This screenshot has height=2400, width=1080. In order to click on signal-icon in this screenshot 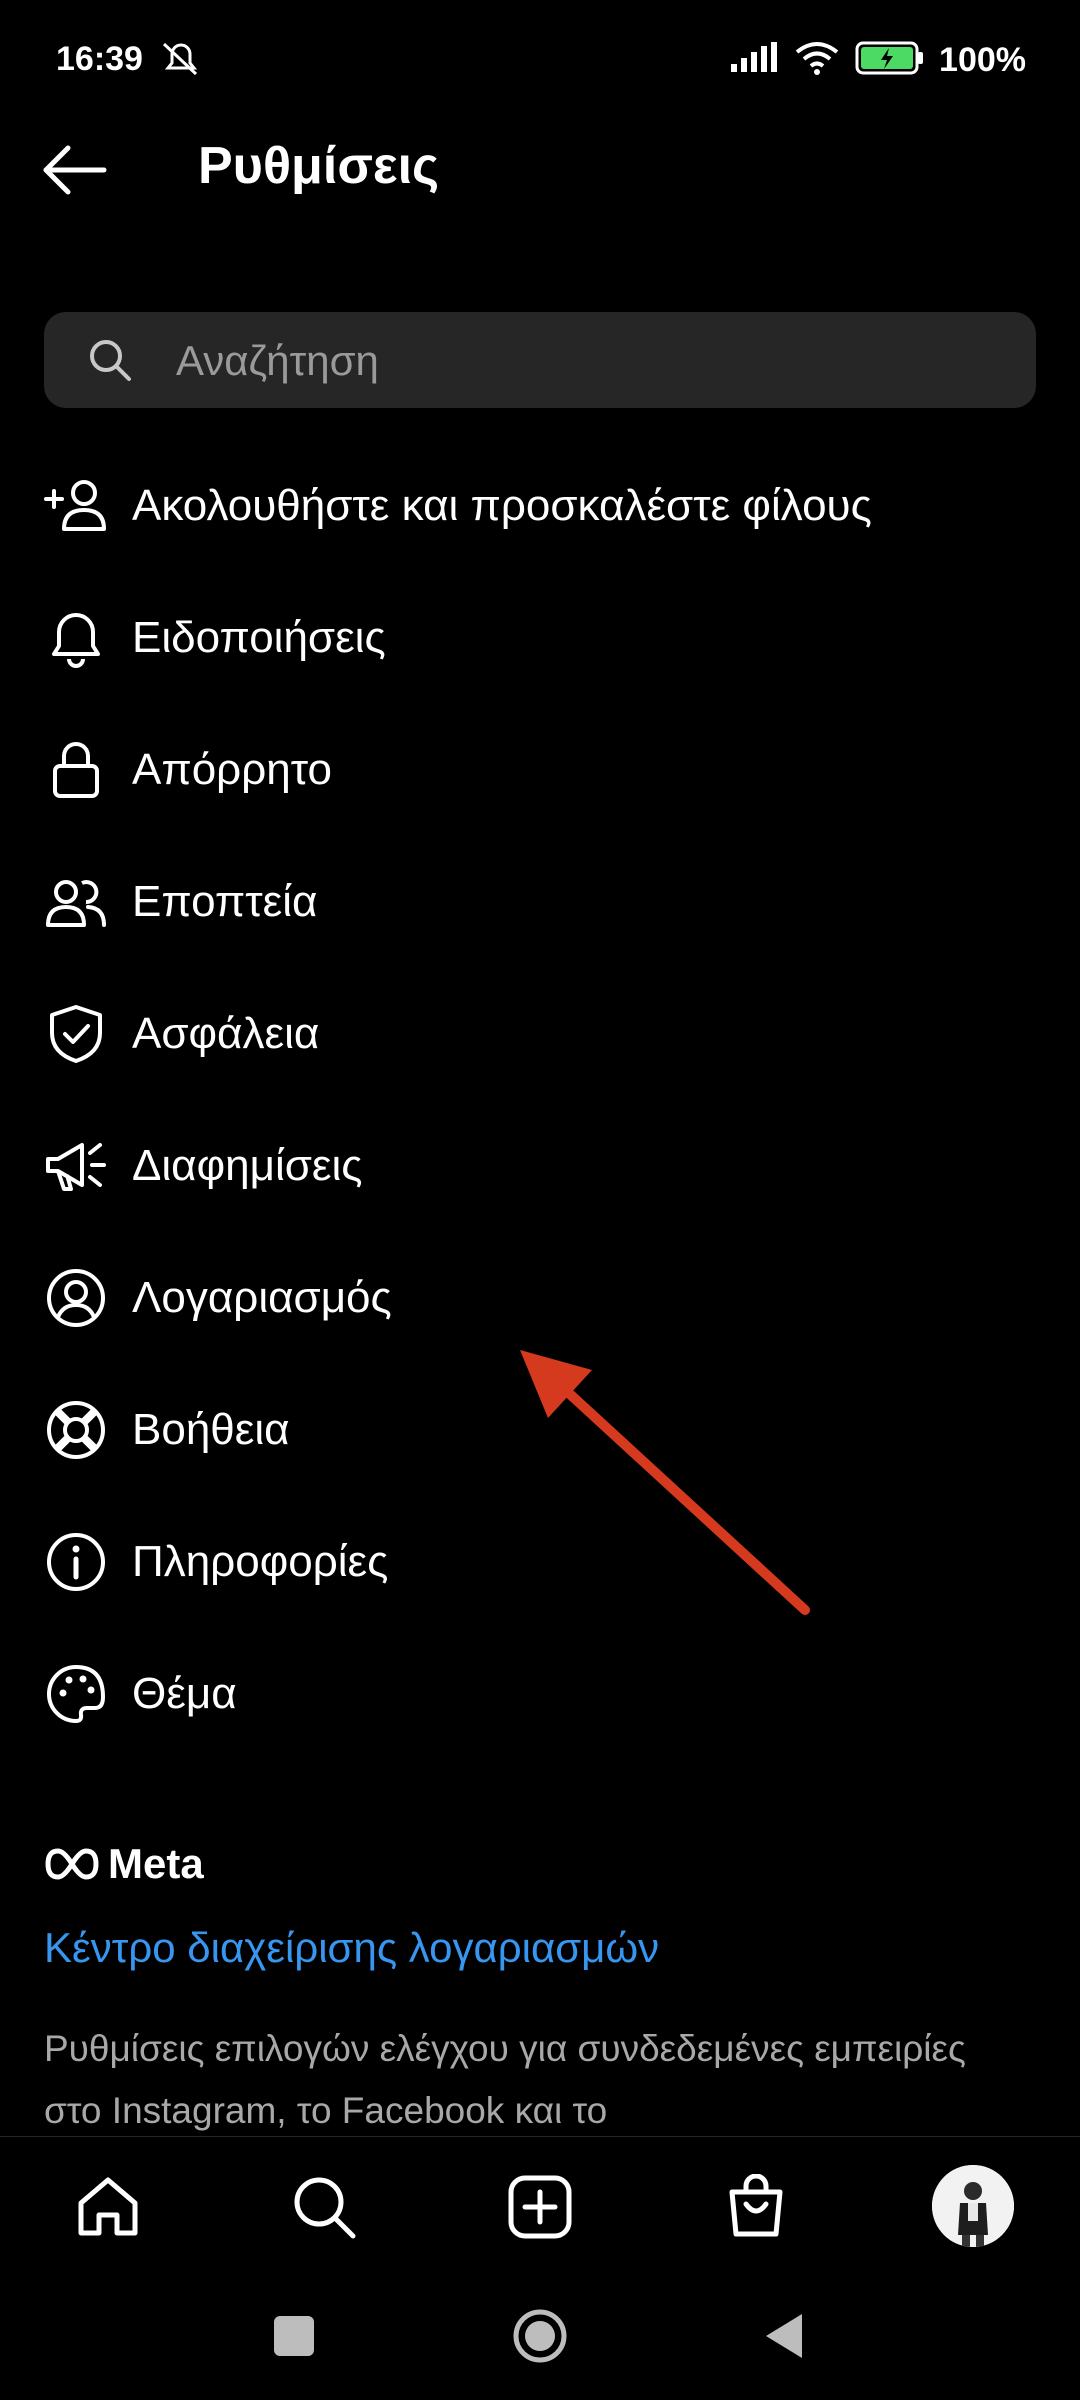, I will do `click(754, 60)`.